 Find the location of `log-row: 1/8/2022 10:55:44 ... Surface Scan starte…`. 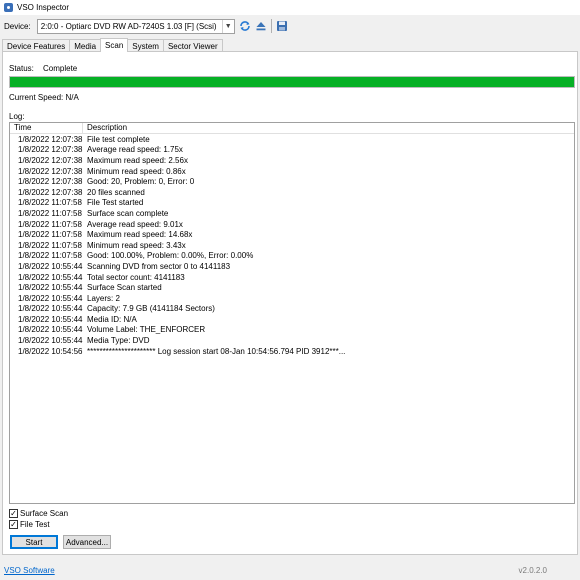

log-row: 1/8/2022 10:55:44 ... Surface Scan starte… is located at coordinates (292, 287).